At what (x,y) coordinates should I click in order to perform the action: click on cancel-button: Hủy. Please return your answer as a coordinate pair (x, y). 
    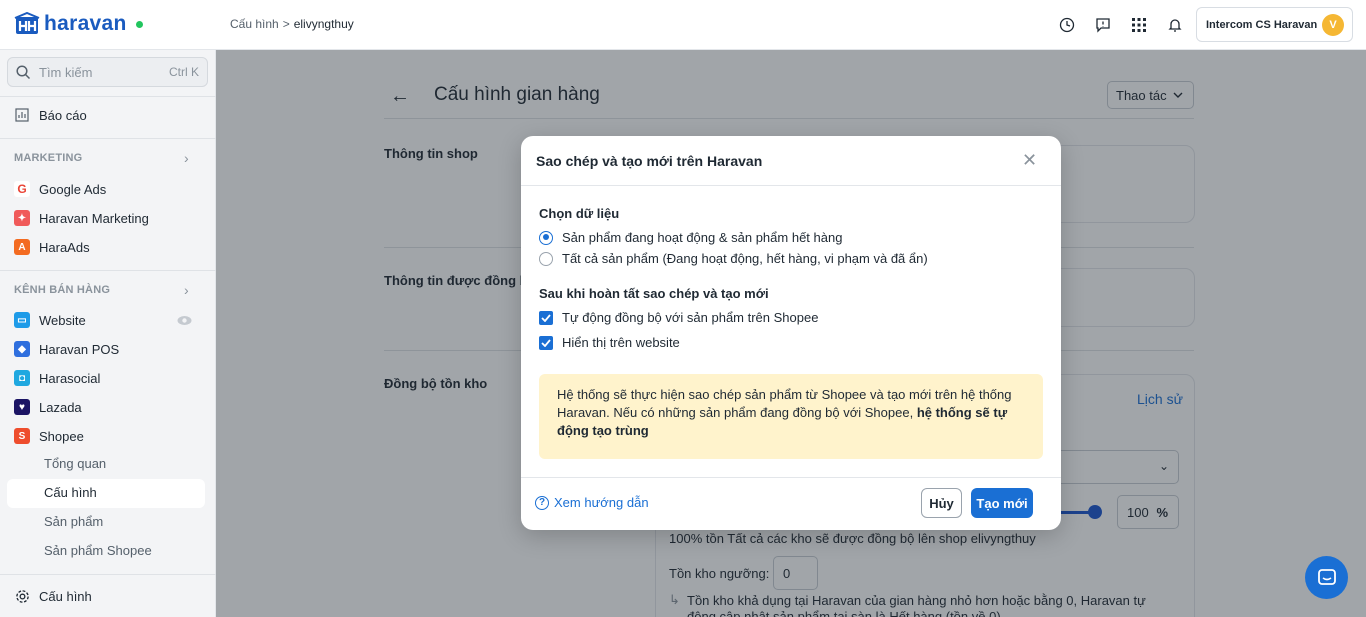
    Looking at the image, I should click on (941, 503).